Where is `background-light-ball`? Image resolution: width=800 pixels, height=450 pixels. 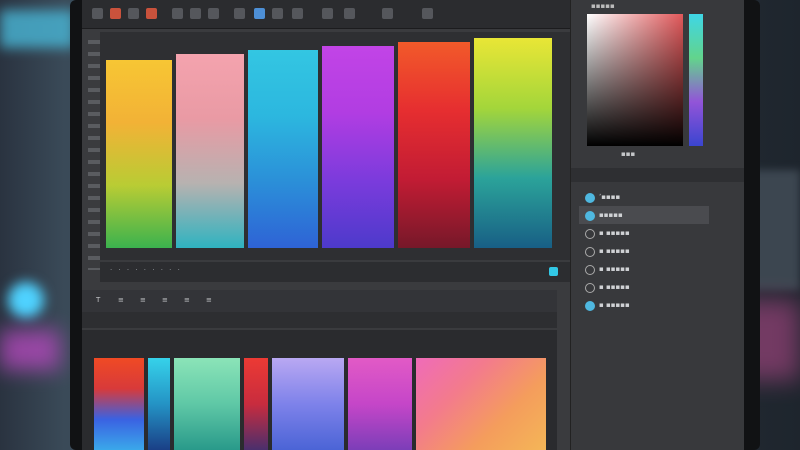
background-light-ball is located at coordinates (26, 300).